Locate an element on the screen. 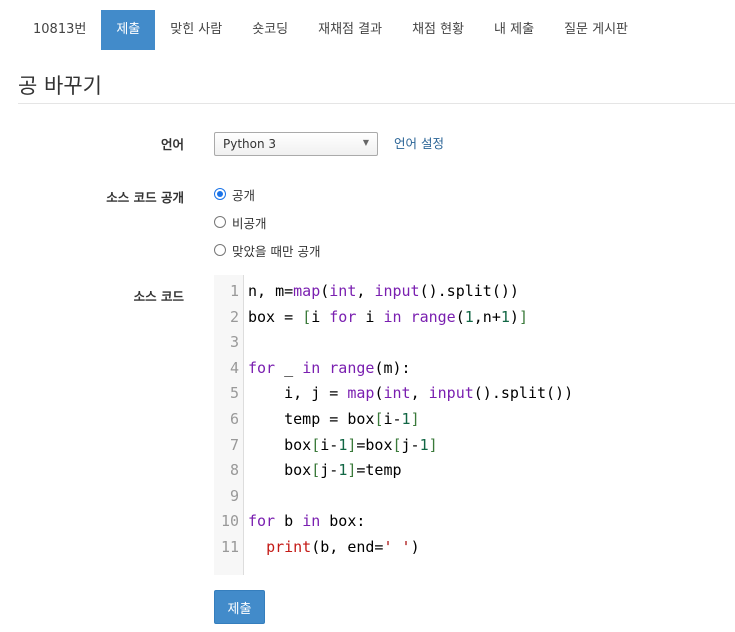 The image size is (735, 632). tab-accepted-users: 맞힌 사람 is located at coordinates (196, 30).